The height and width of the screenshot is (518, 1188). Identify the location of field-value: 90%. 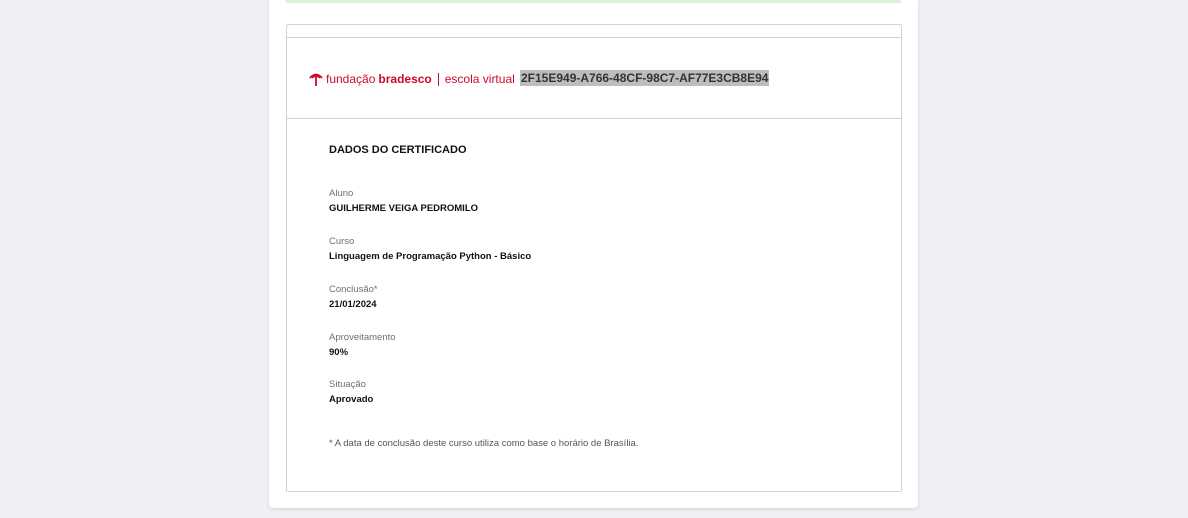
(339, 352).